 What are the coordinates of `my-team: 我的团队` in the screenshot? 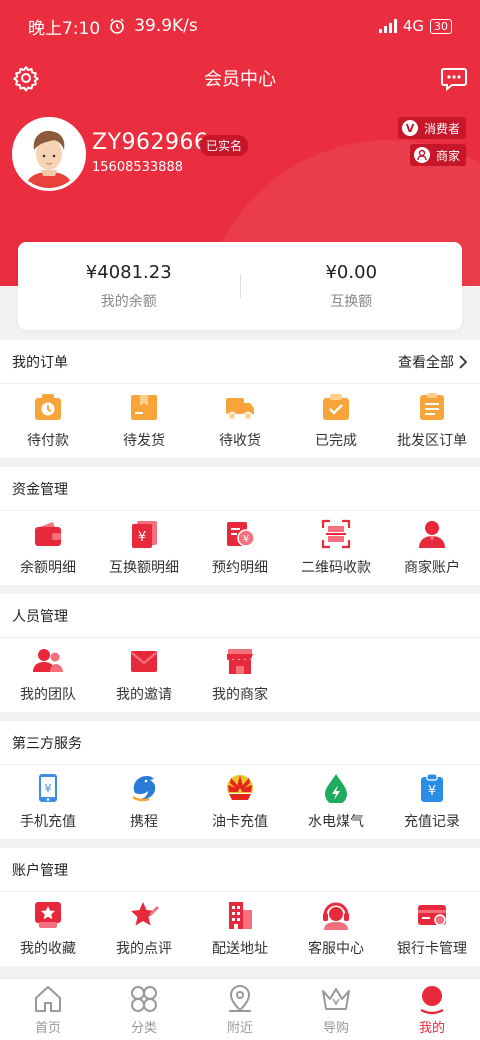 It's located at (48, 675).